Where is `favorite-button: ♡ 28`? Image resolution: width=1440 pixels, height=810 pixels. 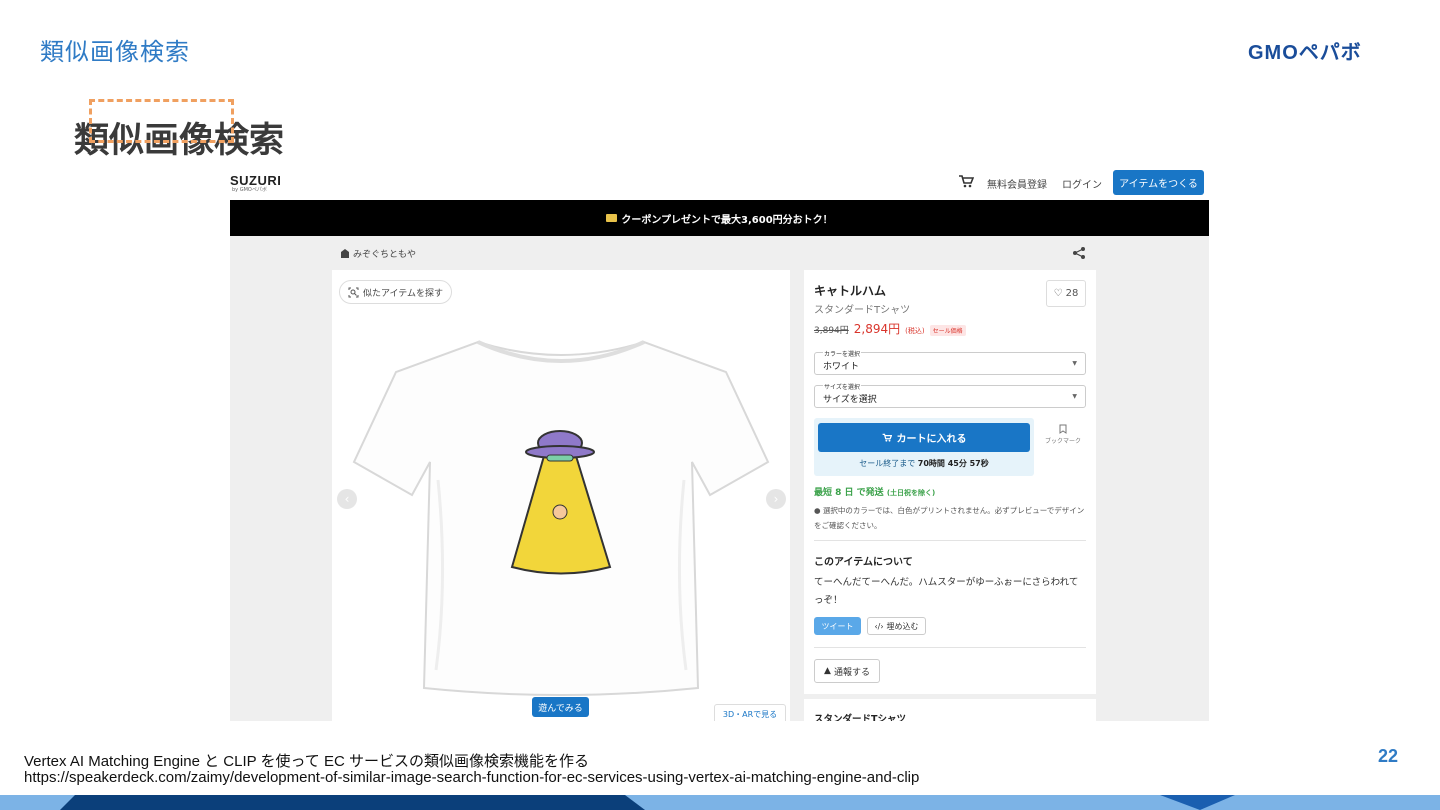 favorite-button: ♡ 28 is located at coordinates (1066, 293).